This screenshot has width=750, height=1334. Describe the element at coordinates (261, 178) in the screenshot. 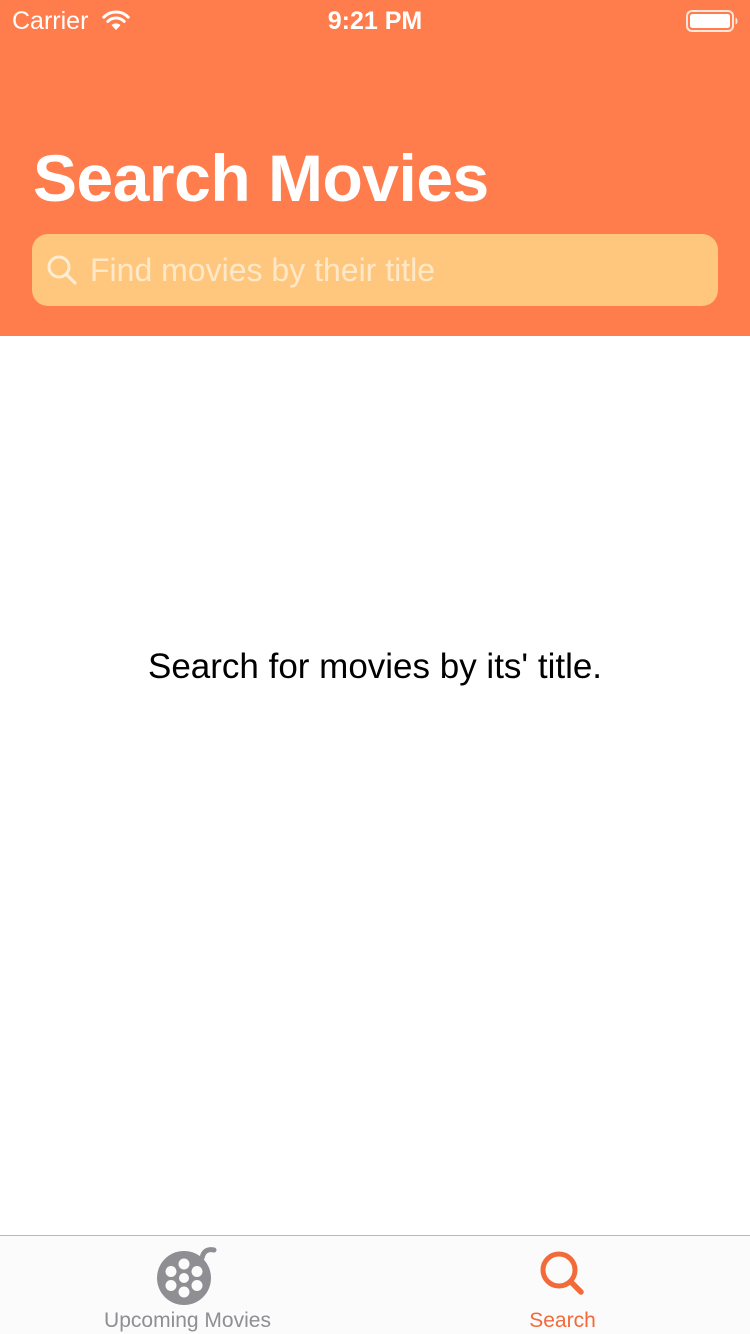

I see `page-title: Search Movies` at that location.